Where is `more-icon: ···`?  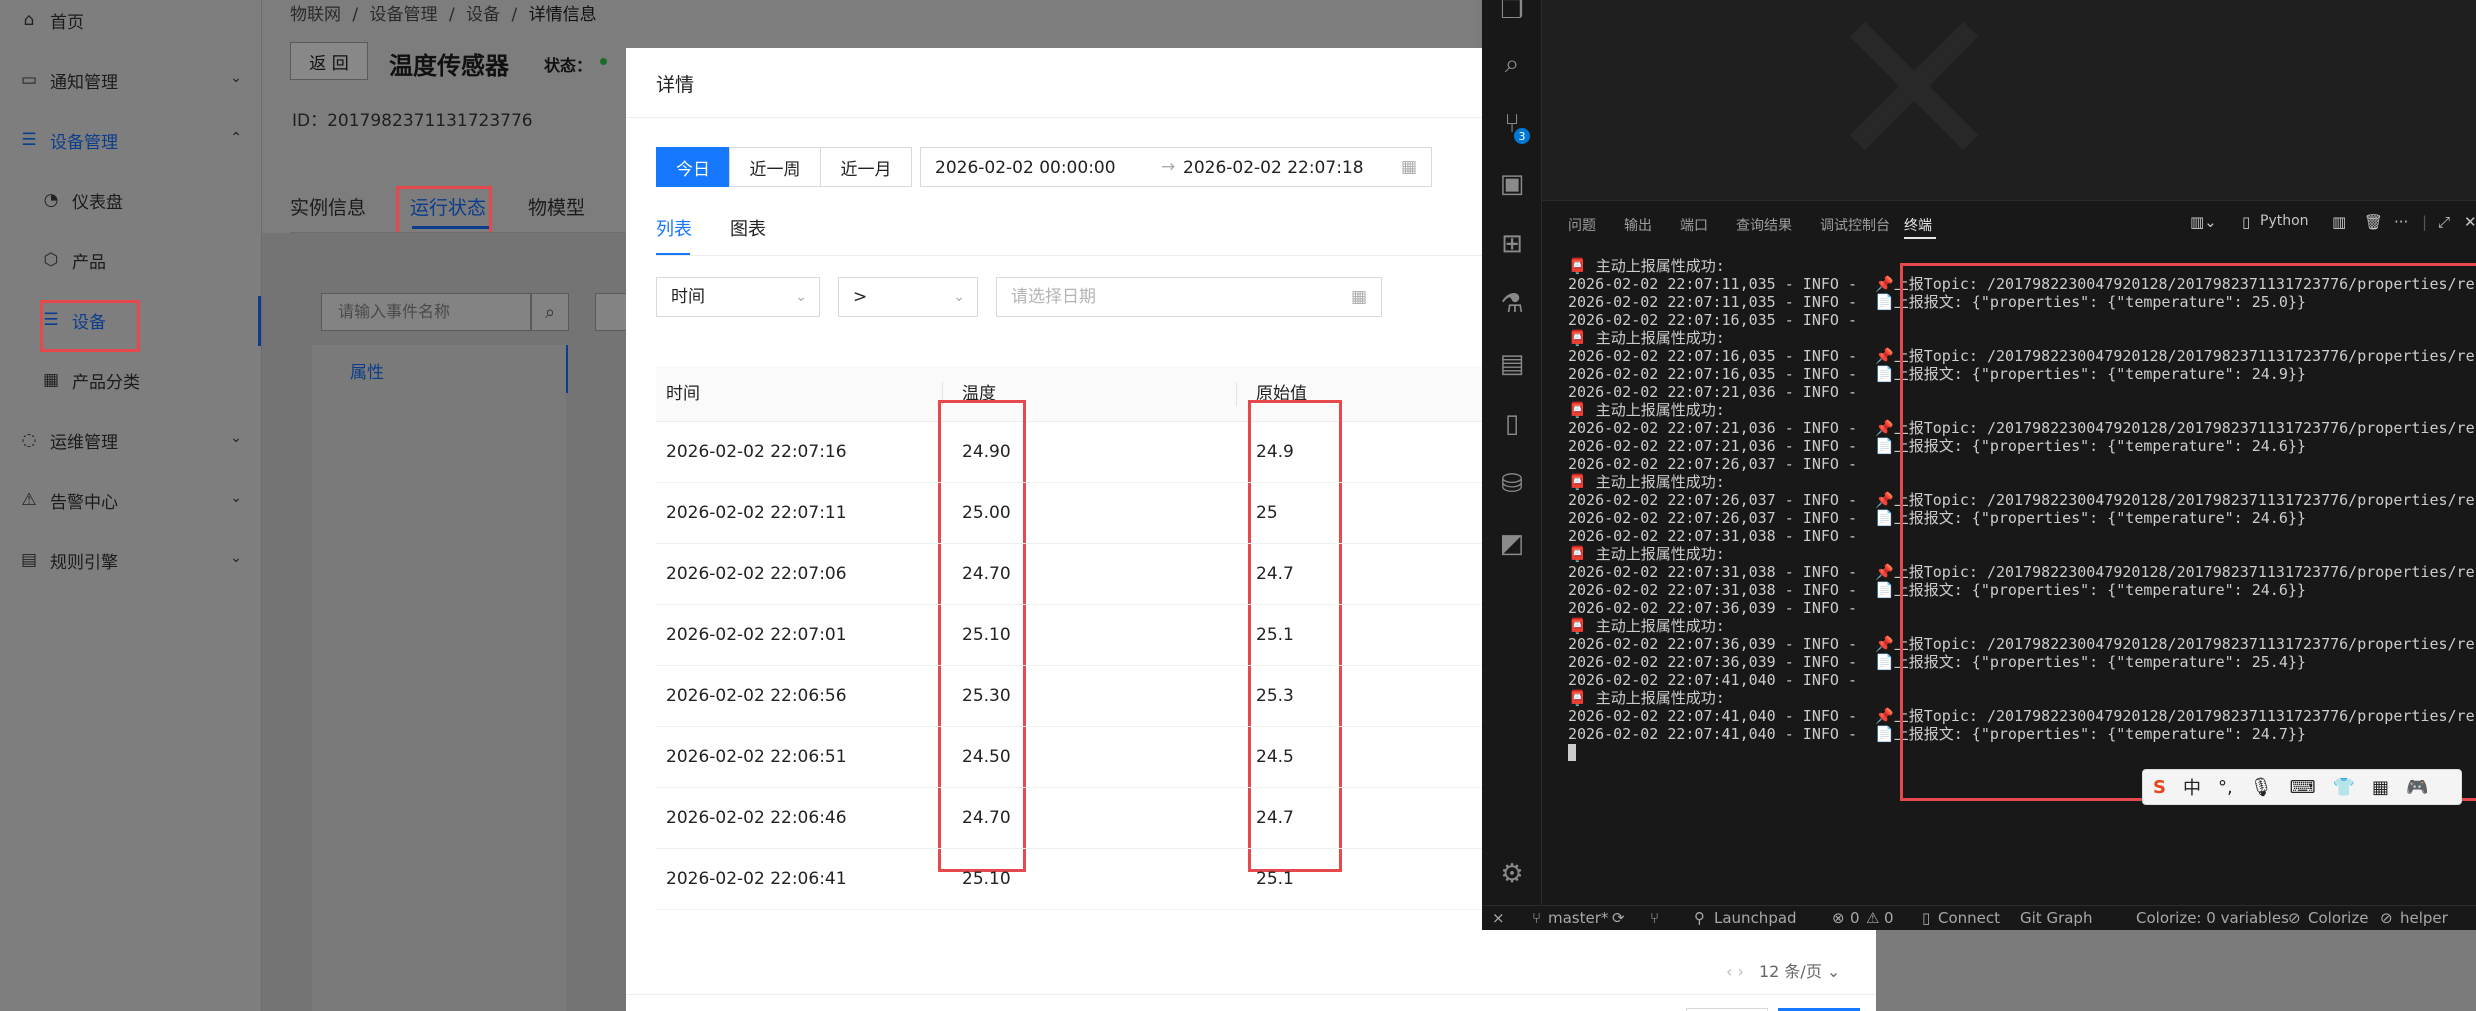 more-icon: ··· is located at coordinates (2401, 222).